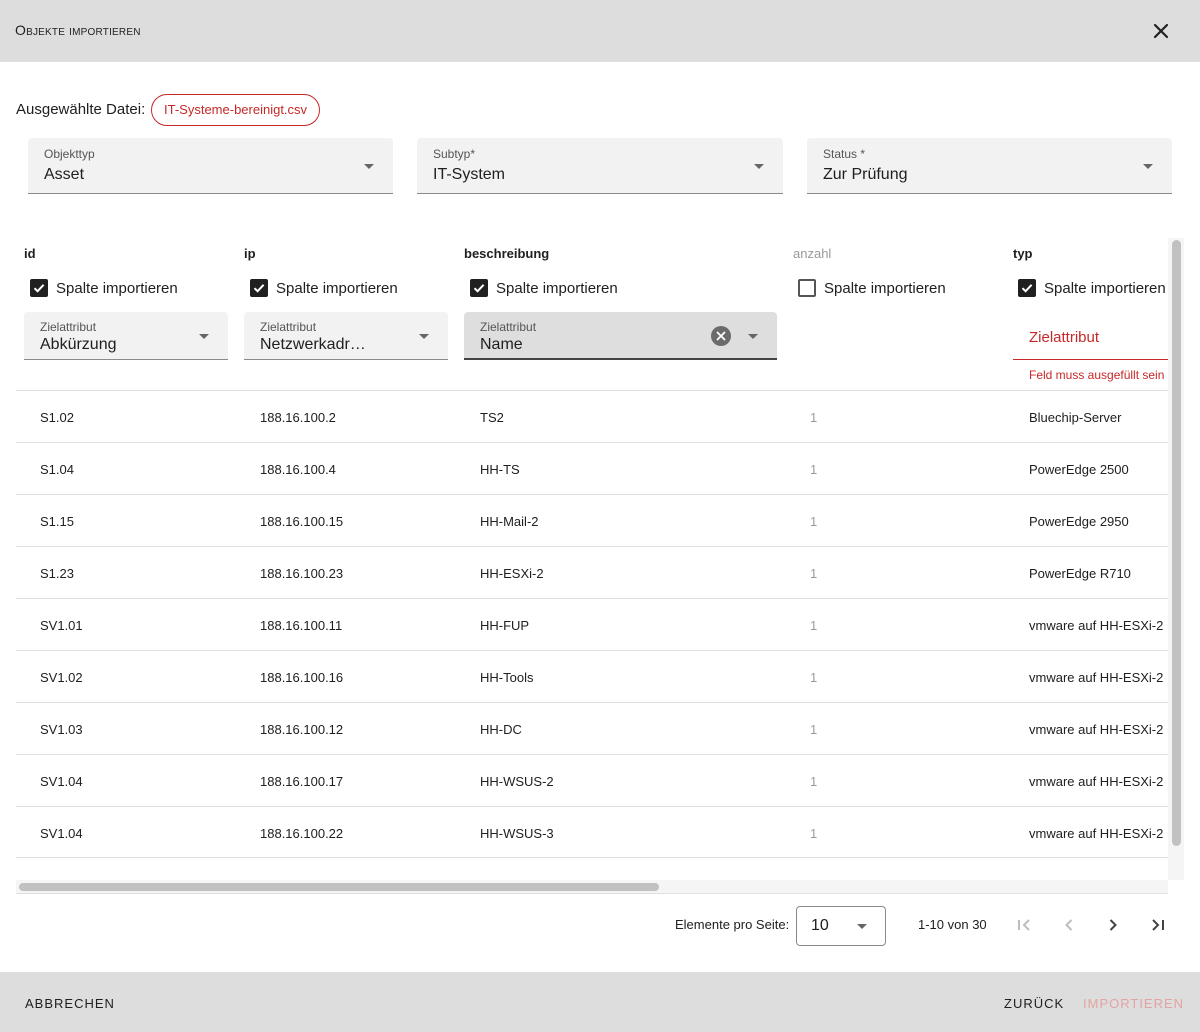  I want to click on target-attribute-select-id: Zielattribut Abkürzung, so click(126, 336).